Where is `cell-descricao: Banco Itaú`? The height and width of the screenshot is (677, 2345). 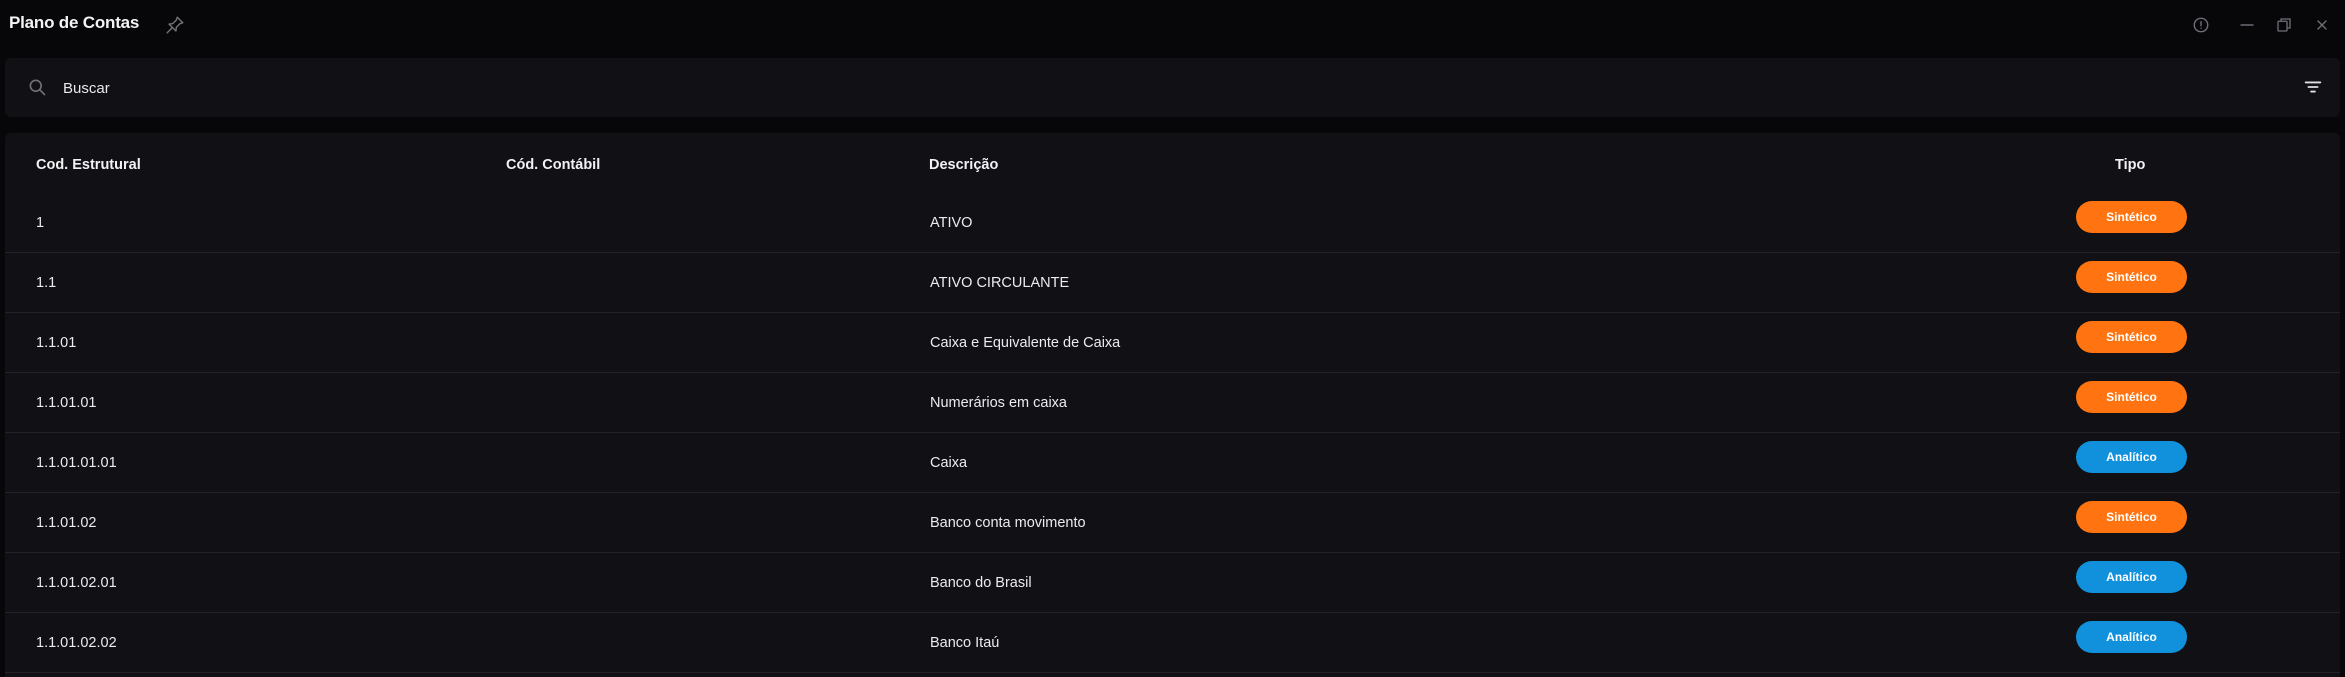
cell-descricao: Banco Itaú is located at coordinates (965, 643).